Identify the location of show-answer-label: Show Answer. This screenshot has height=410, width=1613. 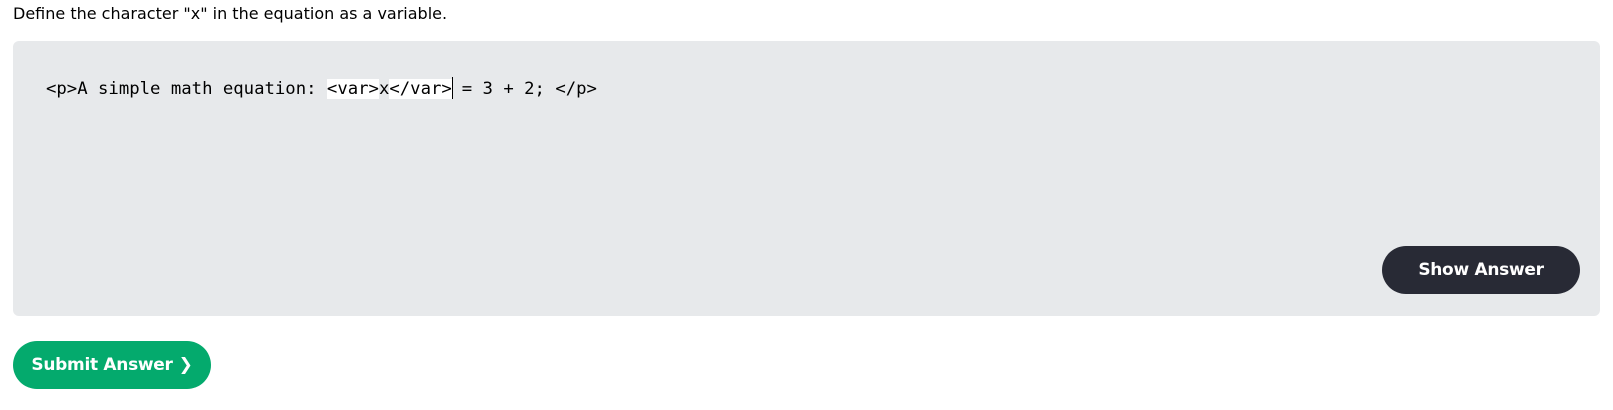
(1481, 270).